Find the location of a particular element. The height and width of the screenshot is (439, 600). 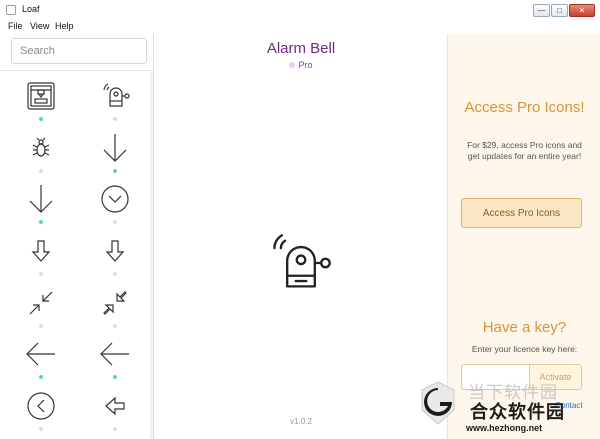

key-title: Have a key? is located at coordinates (524, 327).